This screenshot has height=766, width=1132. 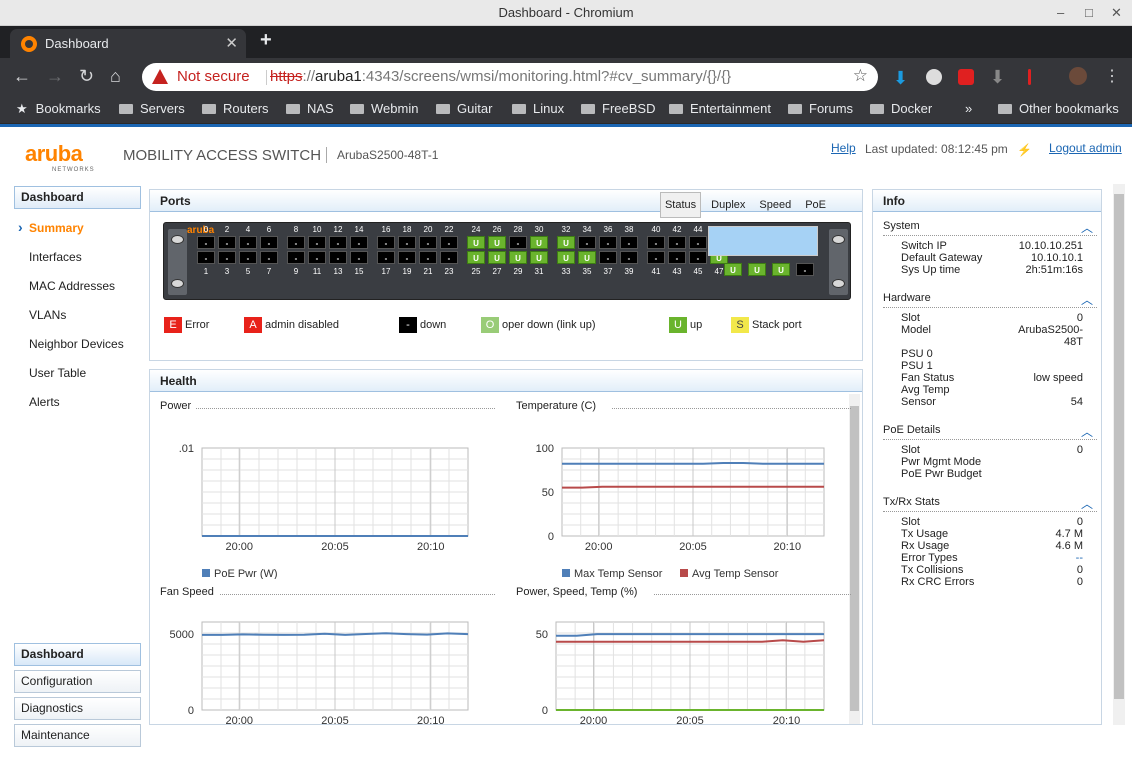 I want to click on port-top-34: -, so click(x=587, y=242).